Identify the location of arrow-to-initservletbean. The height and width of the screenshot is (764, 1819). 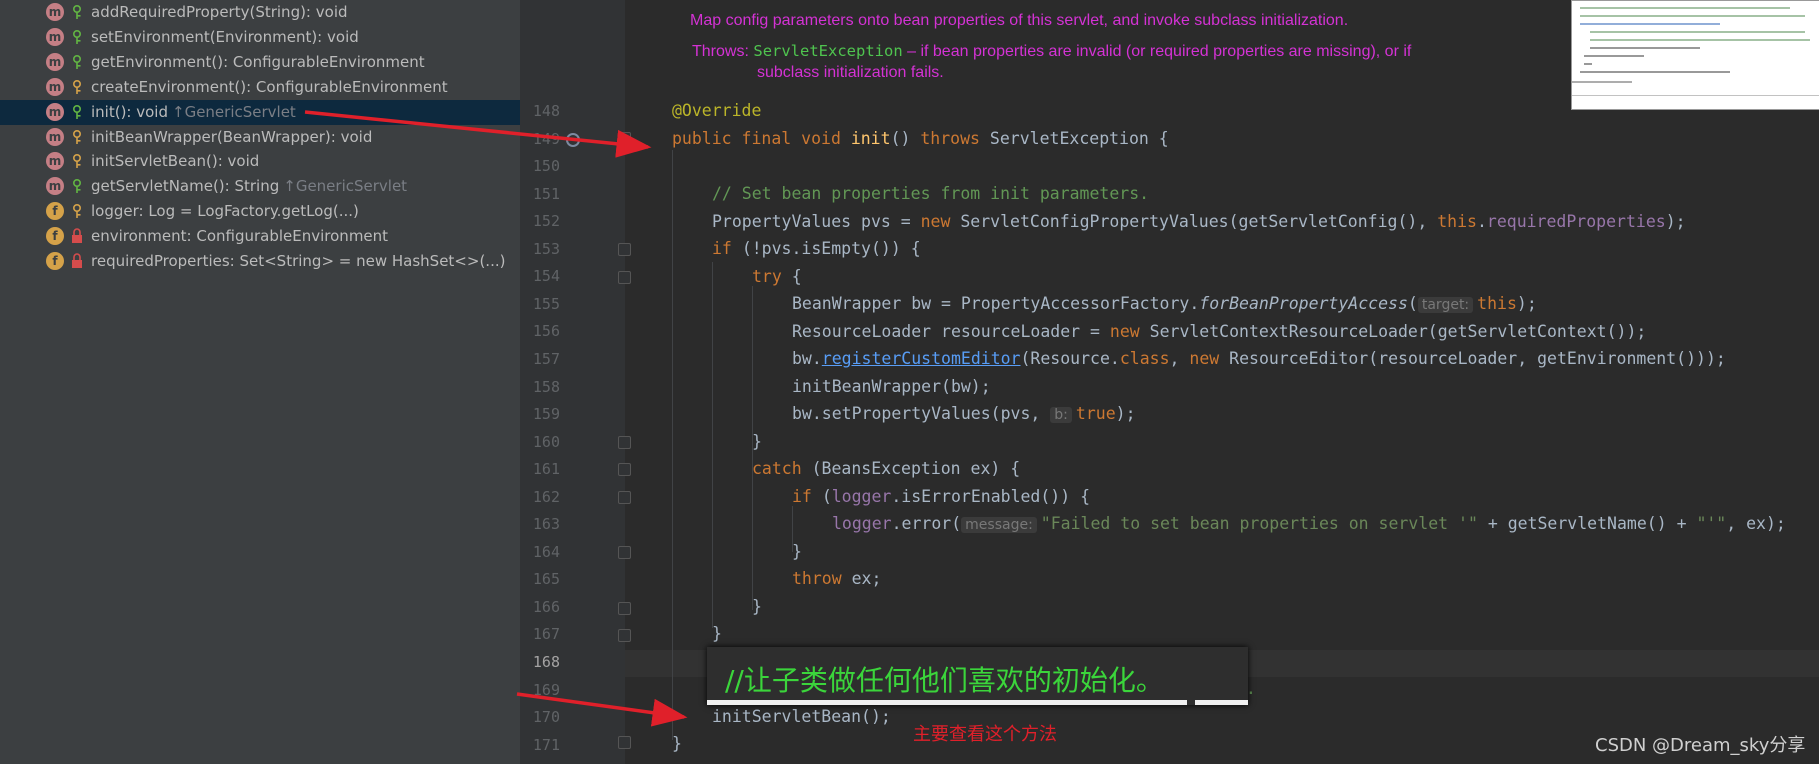
(602, 709).